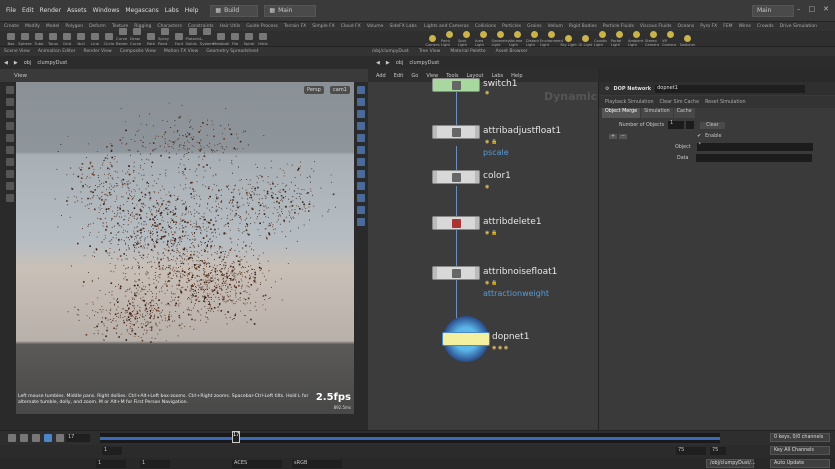 The height and width of the screenshot is (469, 835). I want to click on shelf-tab-right-2: Particles, so click(511, 26).